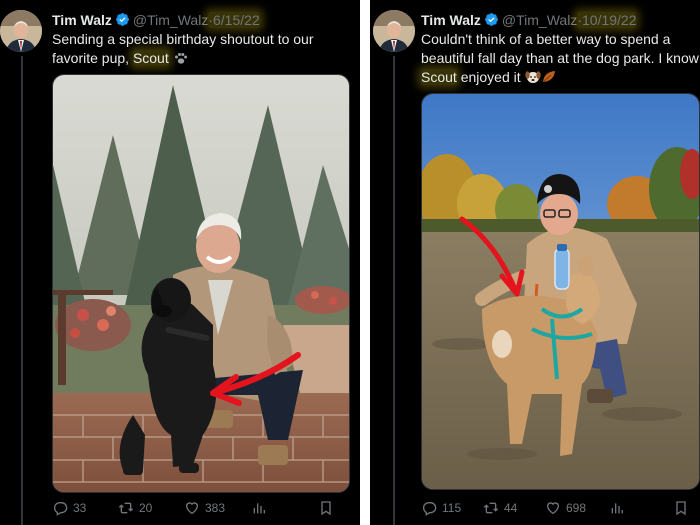 The width and height of the screenshot is (700, 525). What do you see at coordinates (180, 58) in the screenshot?
I see `paw-prints-icon` at bounding box center [180, 58].